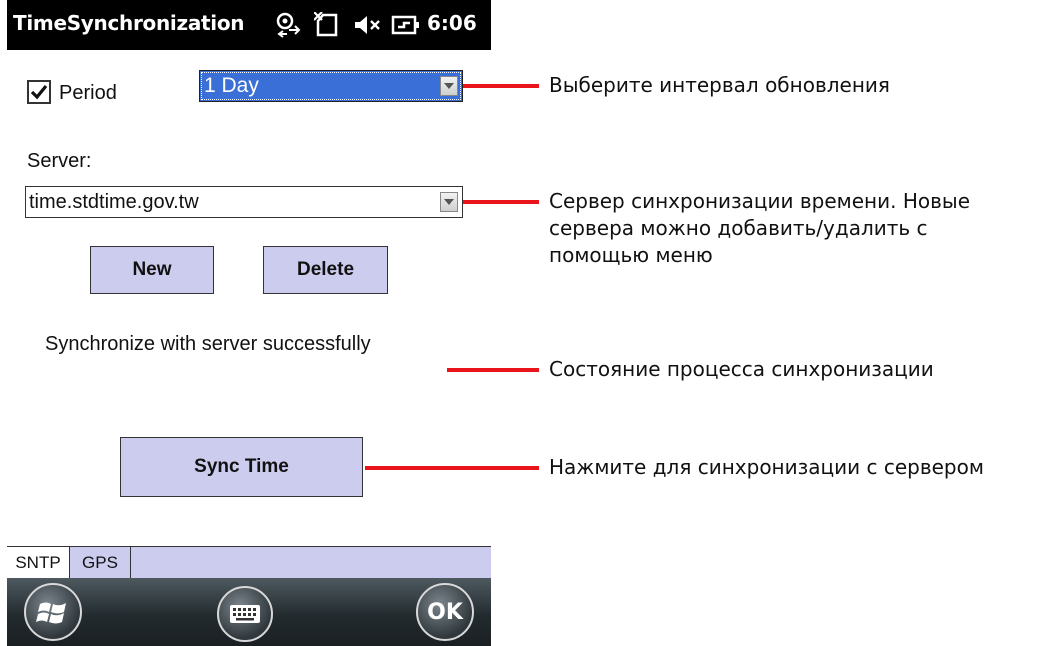 Image resolution: width=1057 pixels, height=646 pixels. I want to click on keyboard-icon, so click(245, 614).